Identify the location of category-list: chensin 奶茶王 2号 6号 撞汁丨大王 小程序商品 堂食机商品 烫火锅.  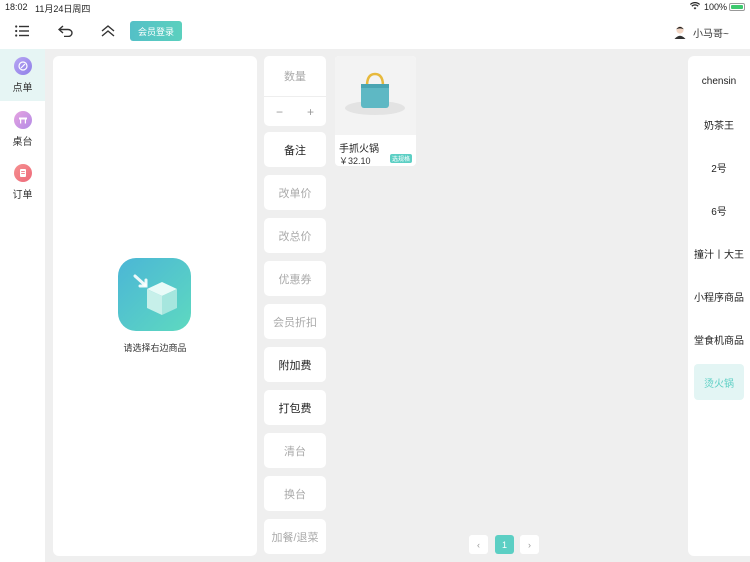
(719, 306).